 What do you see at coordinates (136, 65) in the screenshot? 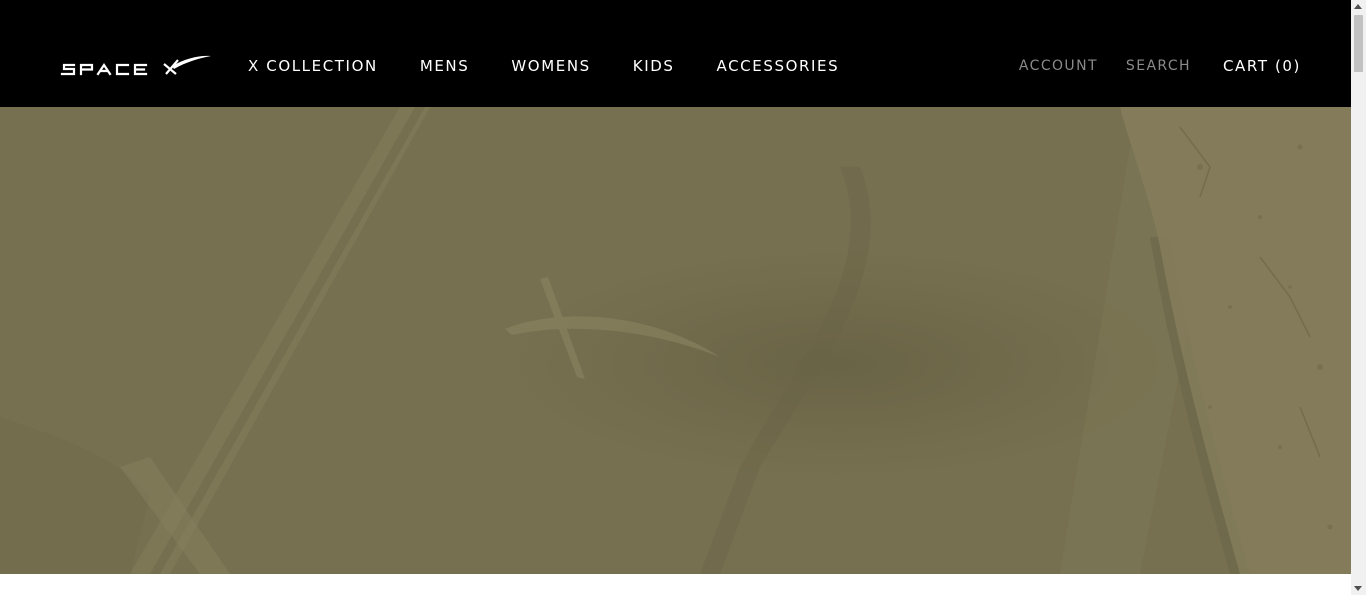
I see `spacex-logo` at bounding box center [136, 65].